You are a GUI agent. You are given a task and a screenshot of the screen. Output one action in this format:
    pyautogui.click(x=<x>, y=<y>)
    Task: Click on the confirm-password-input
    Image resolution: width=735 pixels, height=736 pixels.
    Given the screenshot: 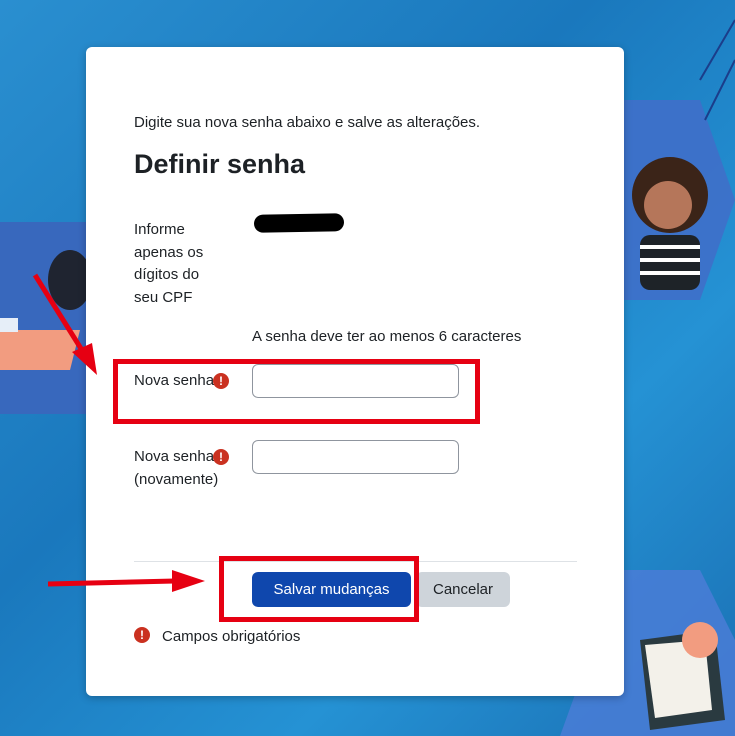 What is the action you would take?
    pyautogui.click(x=355, y=457)
    